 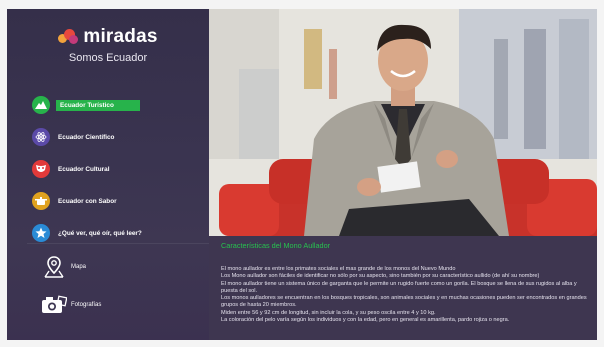 What do you see at coordinates (54, 305) in the screenshot?
I see `camera-icon` at bounding box center [54, 305].